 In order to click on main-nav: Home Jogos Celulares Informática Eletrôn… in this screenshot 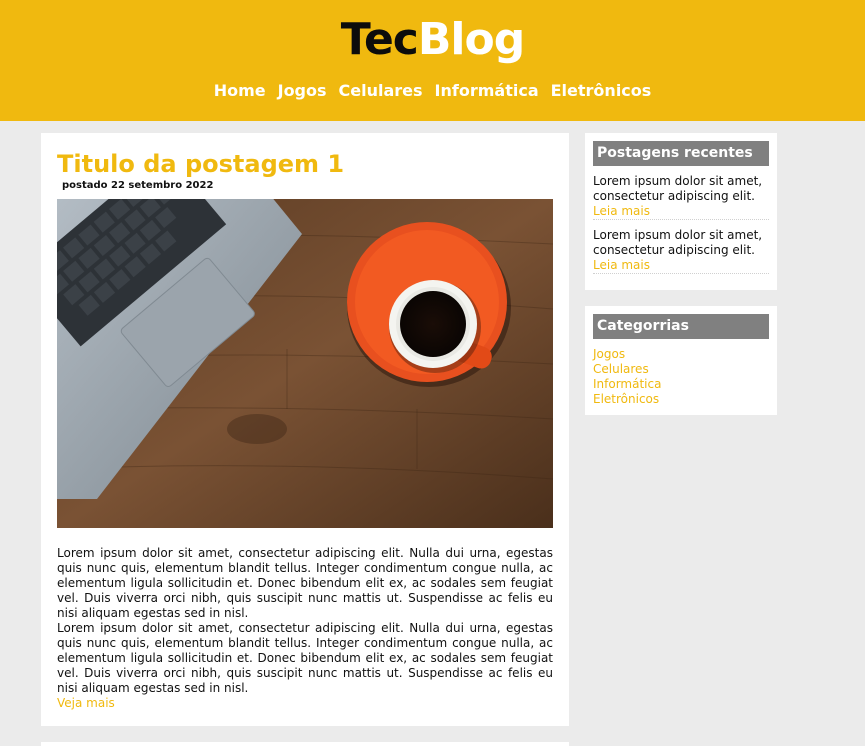, I will do `click(432, 91)`.